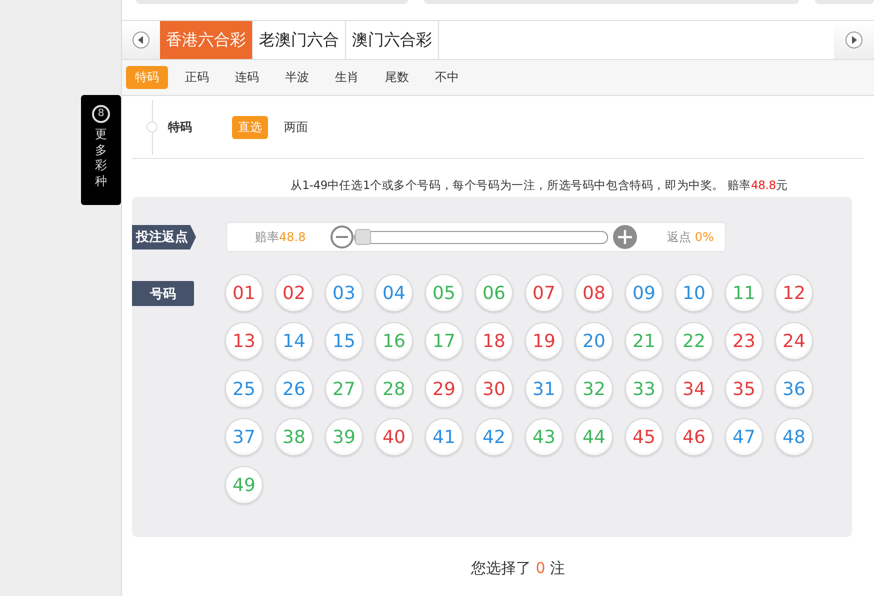 This screenshot has width=874, height=596. Describe the element at coordinates (539, 184) in the screenshot. I see `rule-text: 从1-49中任选1个或多个号码，每个号码为一注，所选号码中包含特码，即为中奖。 赔率48.8元` at that location.